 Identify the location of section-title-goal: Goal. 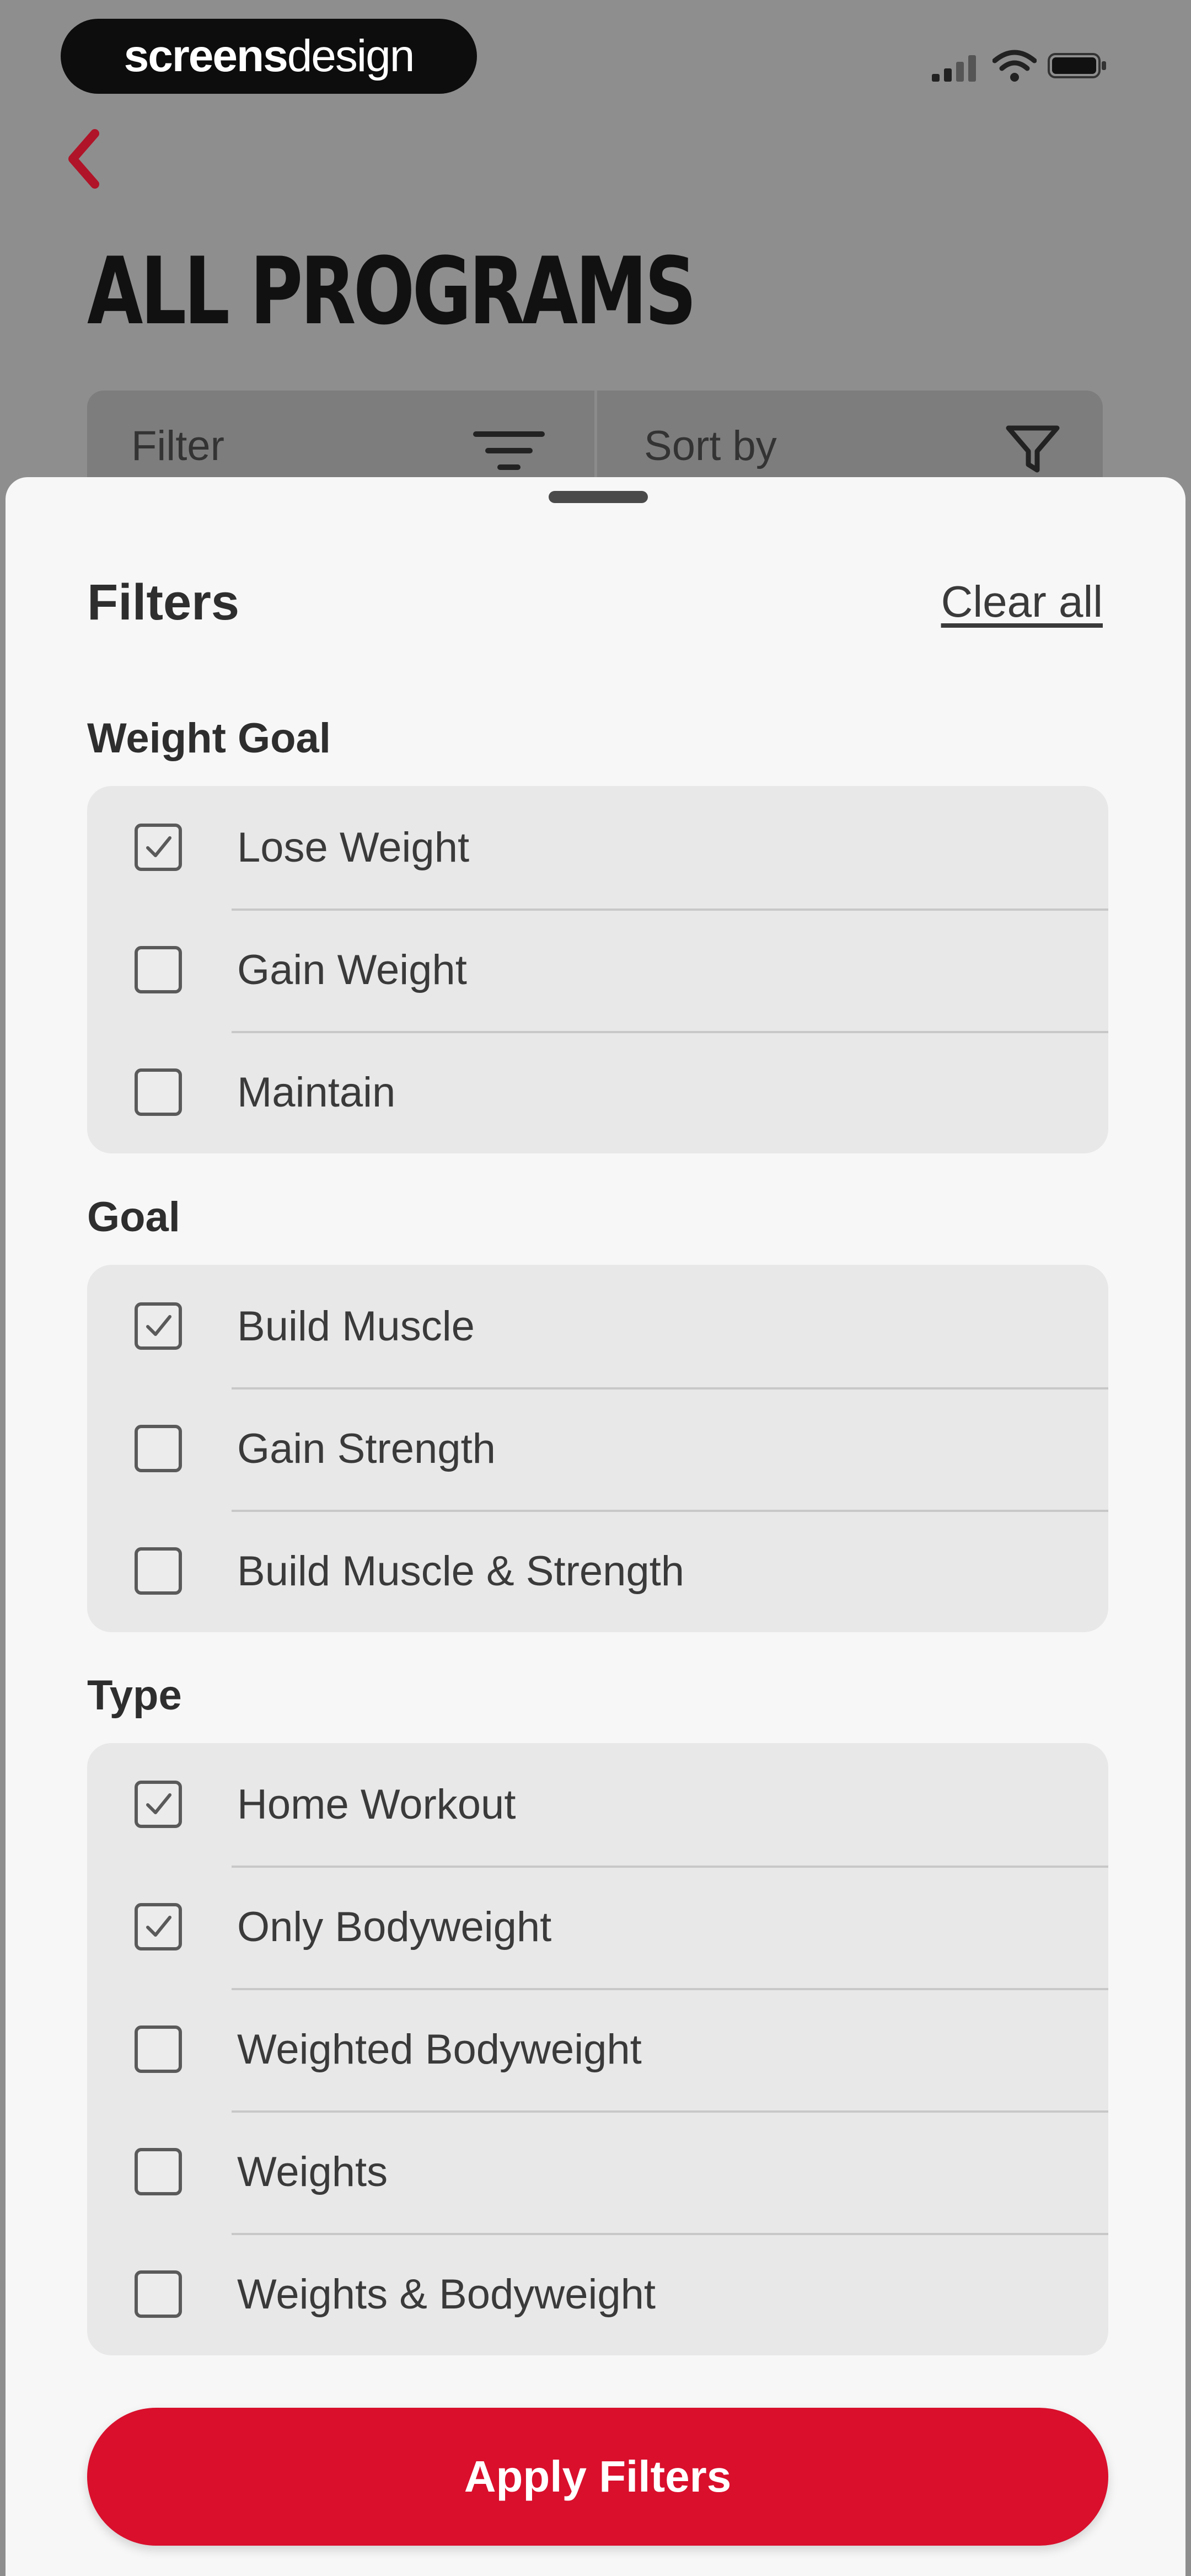
(133, 1217).